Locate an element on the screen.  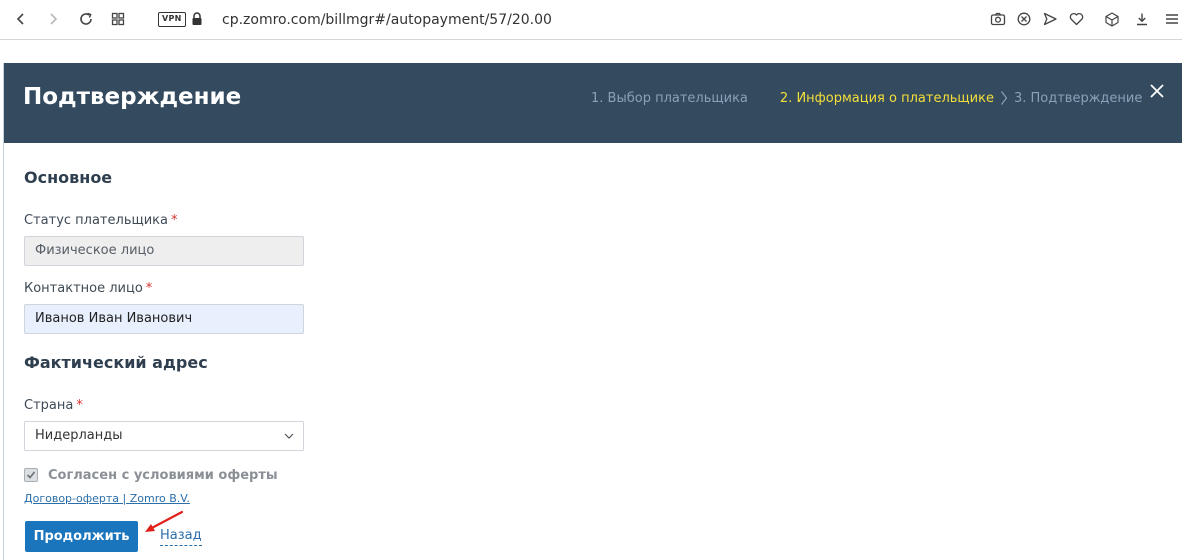
adblock-icon is located at coordinates (1024, 19).